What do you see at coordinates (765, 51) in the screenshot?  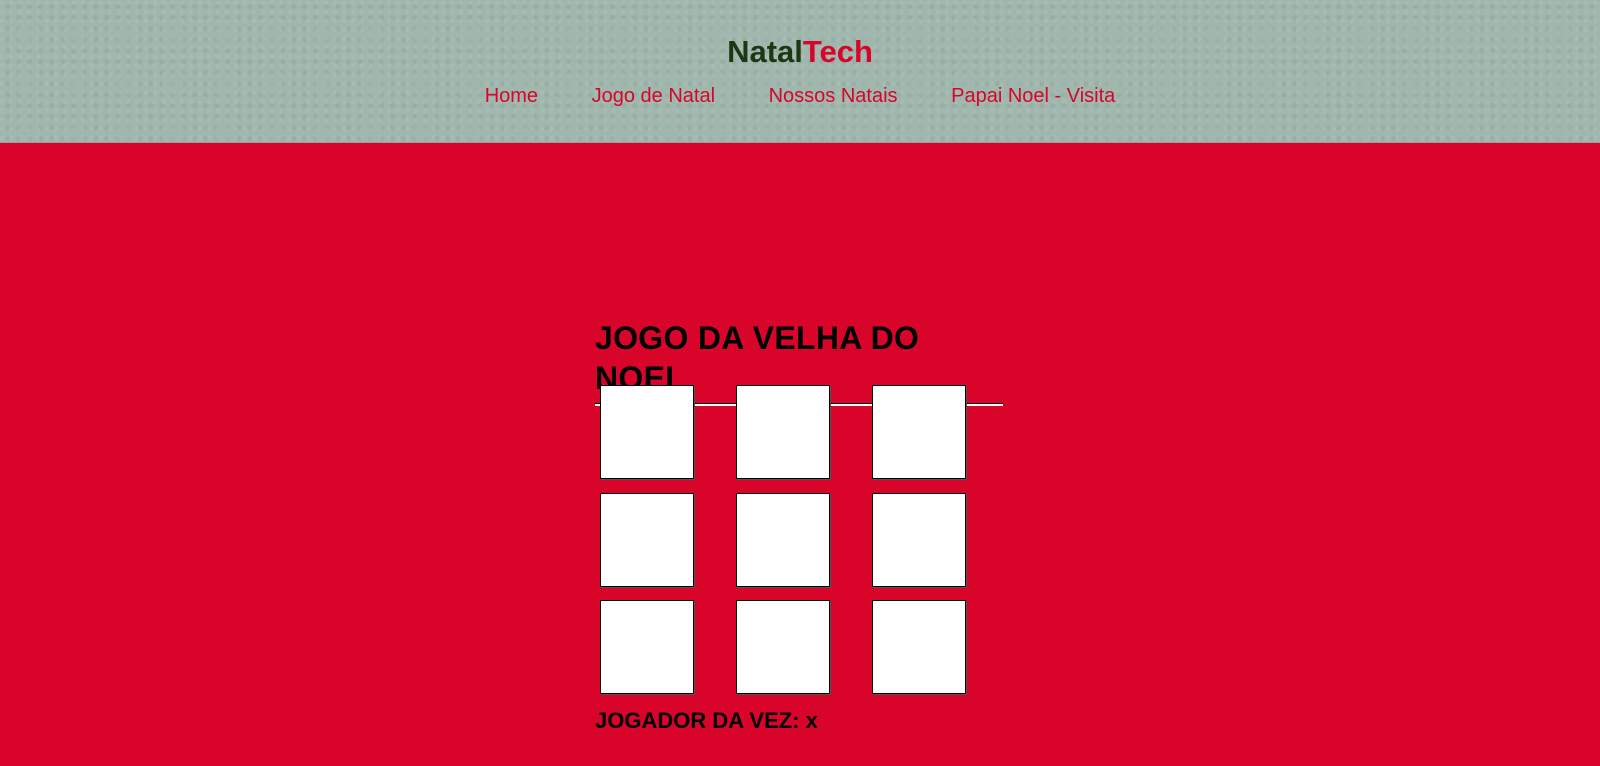 I see `brand-name-natal: Natal` at bounding box center [765, 51].